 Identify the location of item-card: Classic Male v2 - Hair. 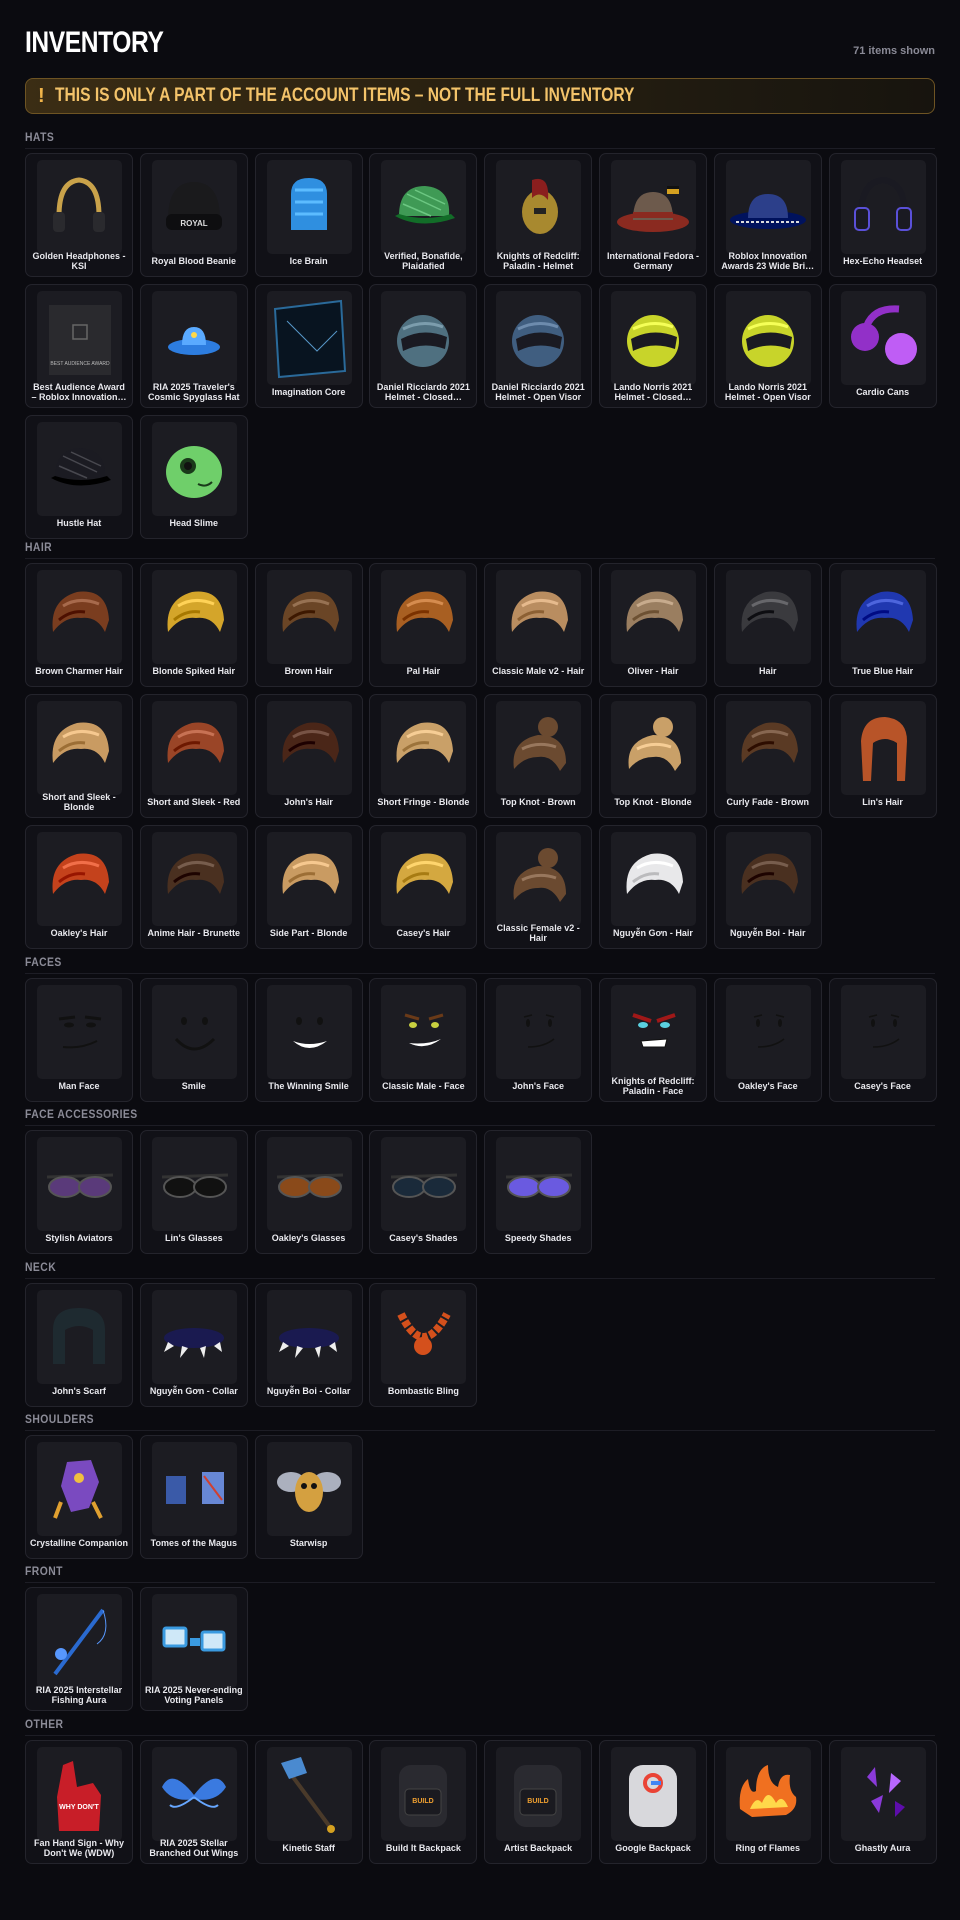
(538, 625).